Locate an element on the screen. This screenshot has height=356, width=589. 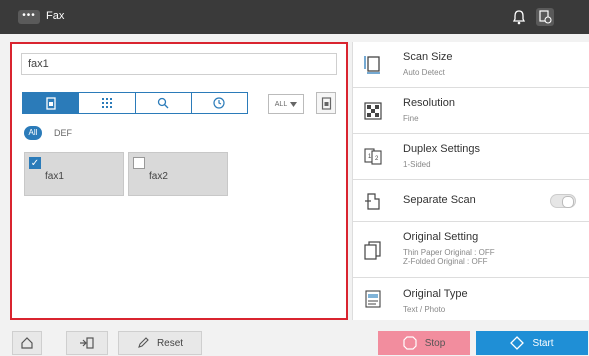
setting-value: 1-Sided is located at coordinates (417, 164).